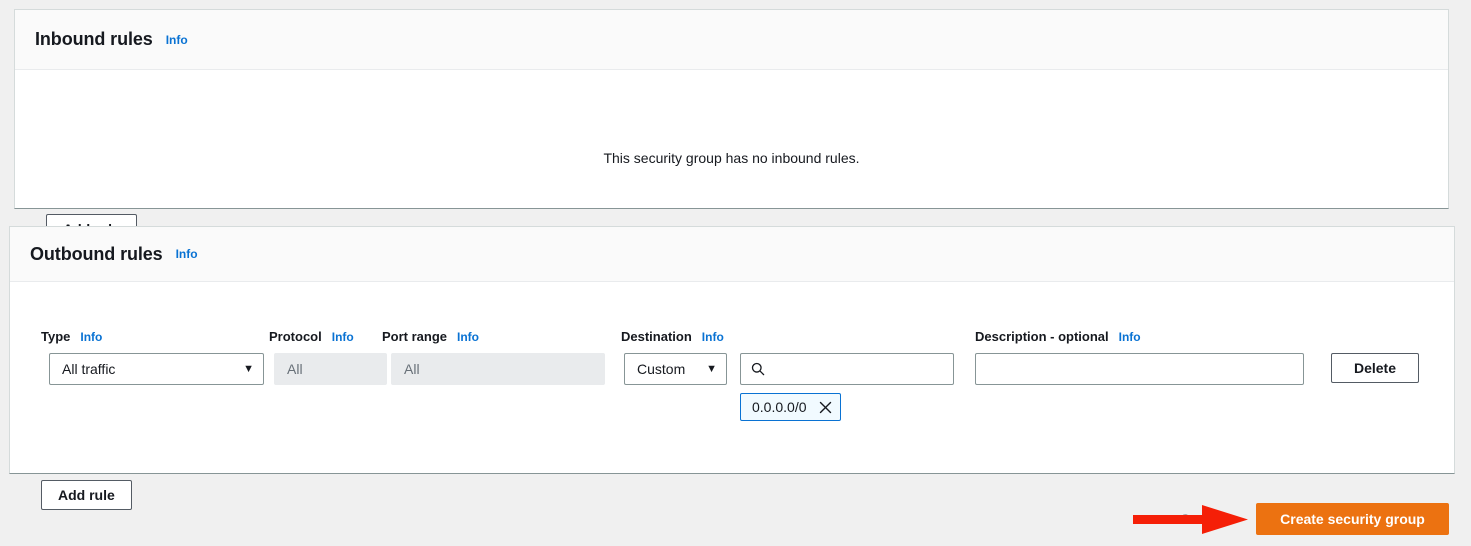  I want to click on outbound-info-link: Info, so click(187, 254).